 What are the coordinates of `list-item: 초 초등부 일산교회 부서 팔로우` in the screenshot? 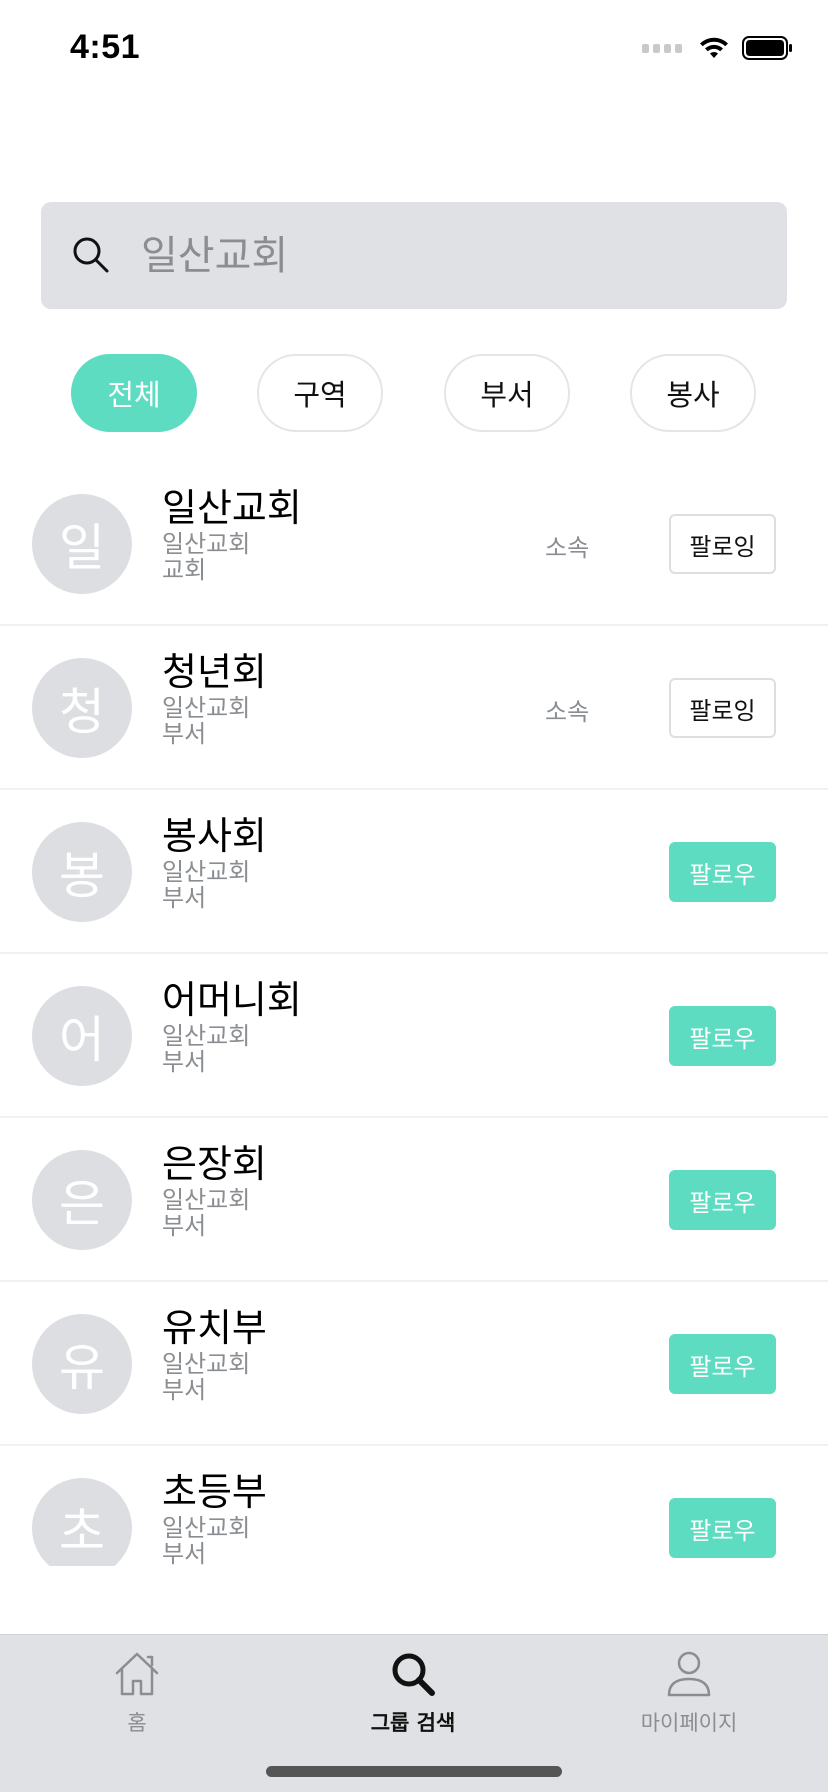 It's located at (414, 1506).